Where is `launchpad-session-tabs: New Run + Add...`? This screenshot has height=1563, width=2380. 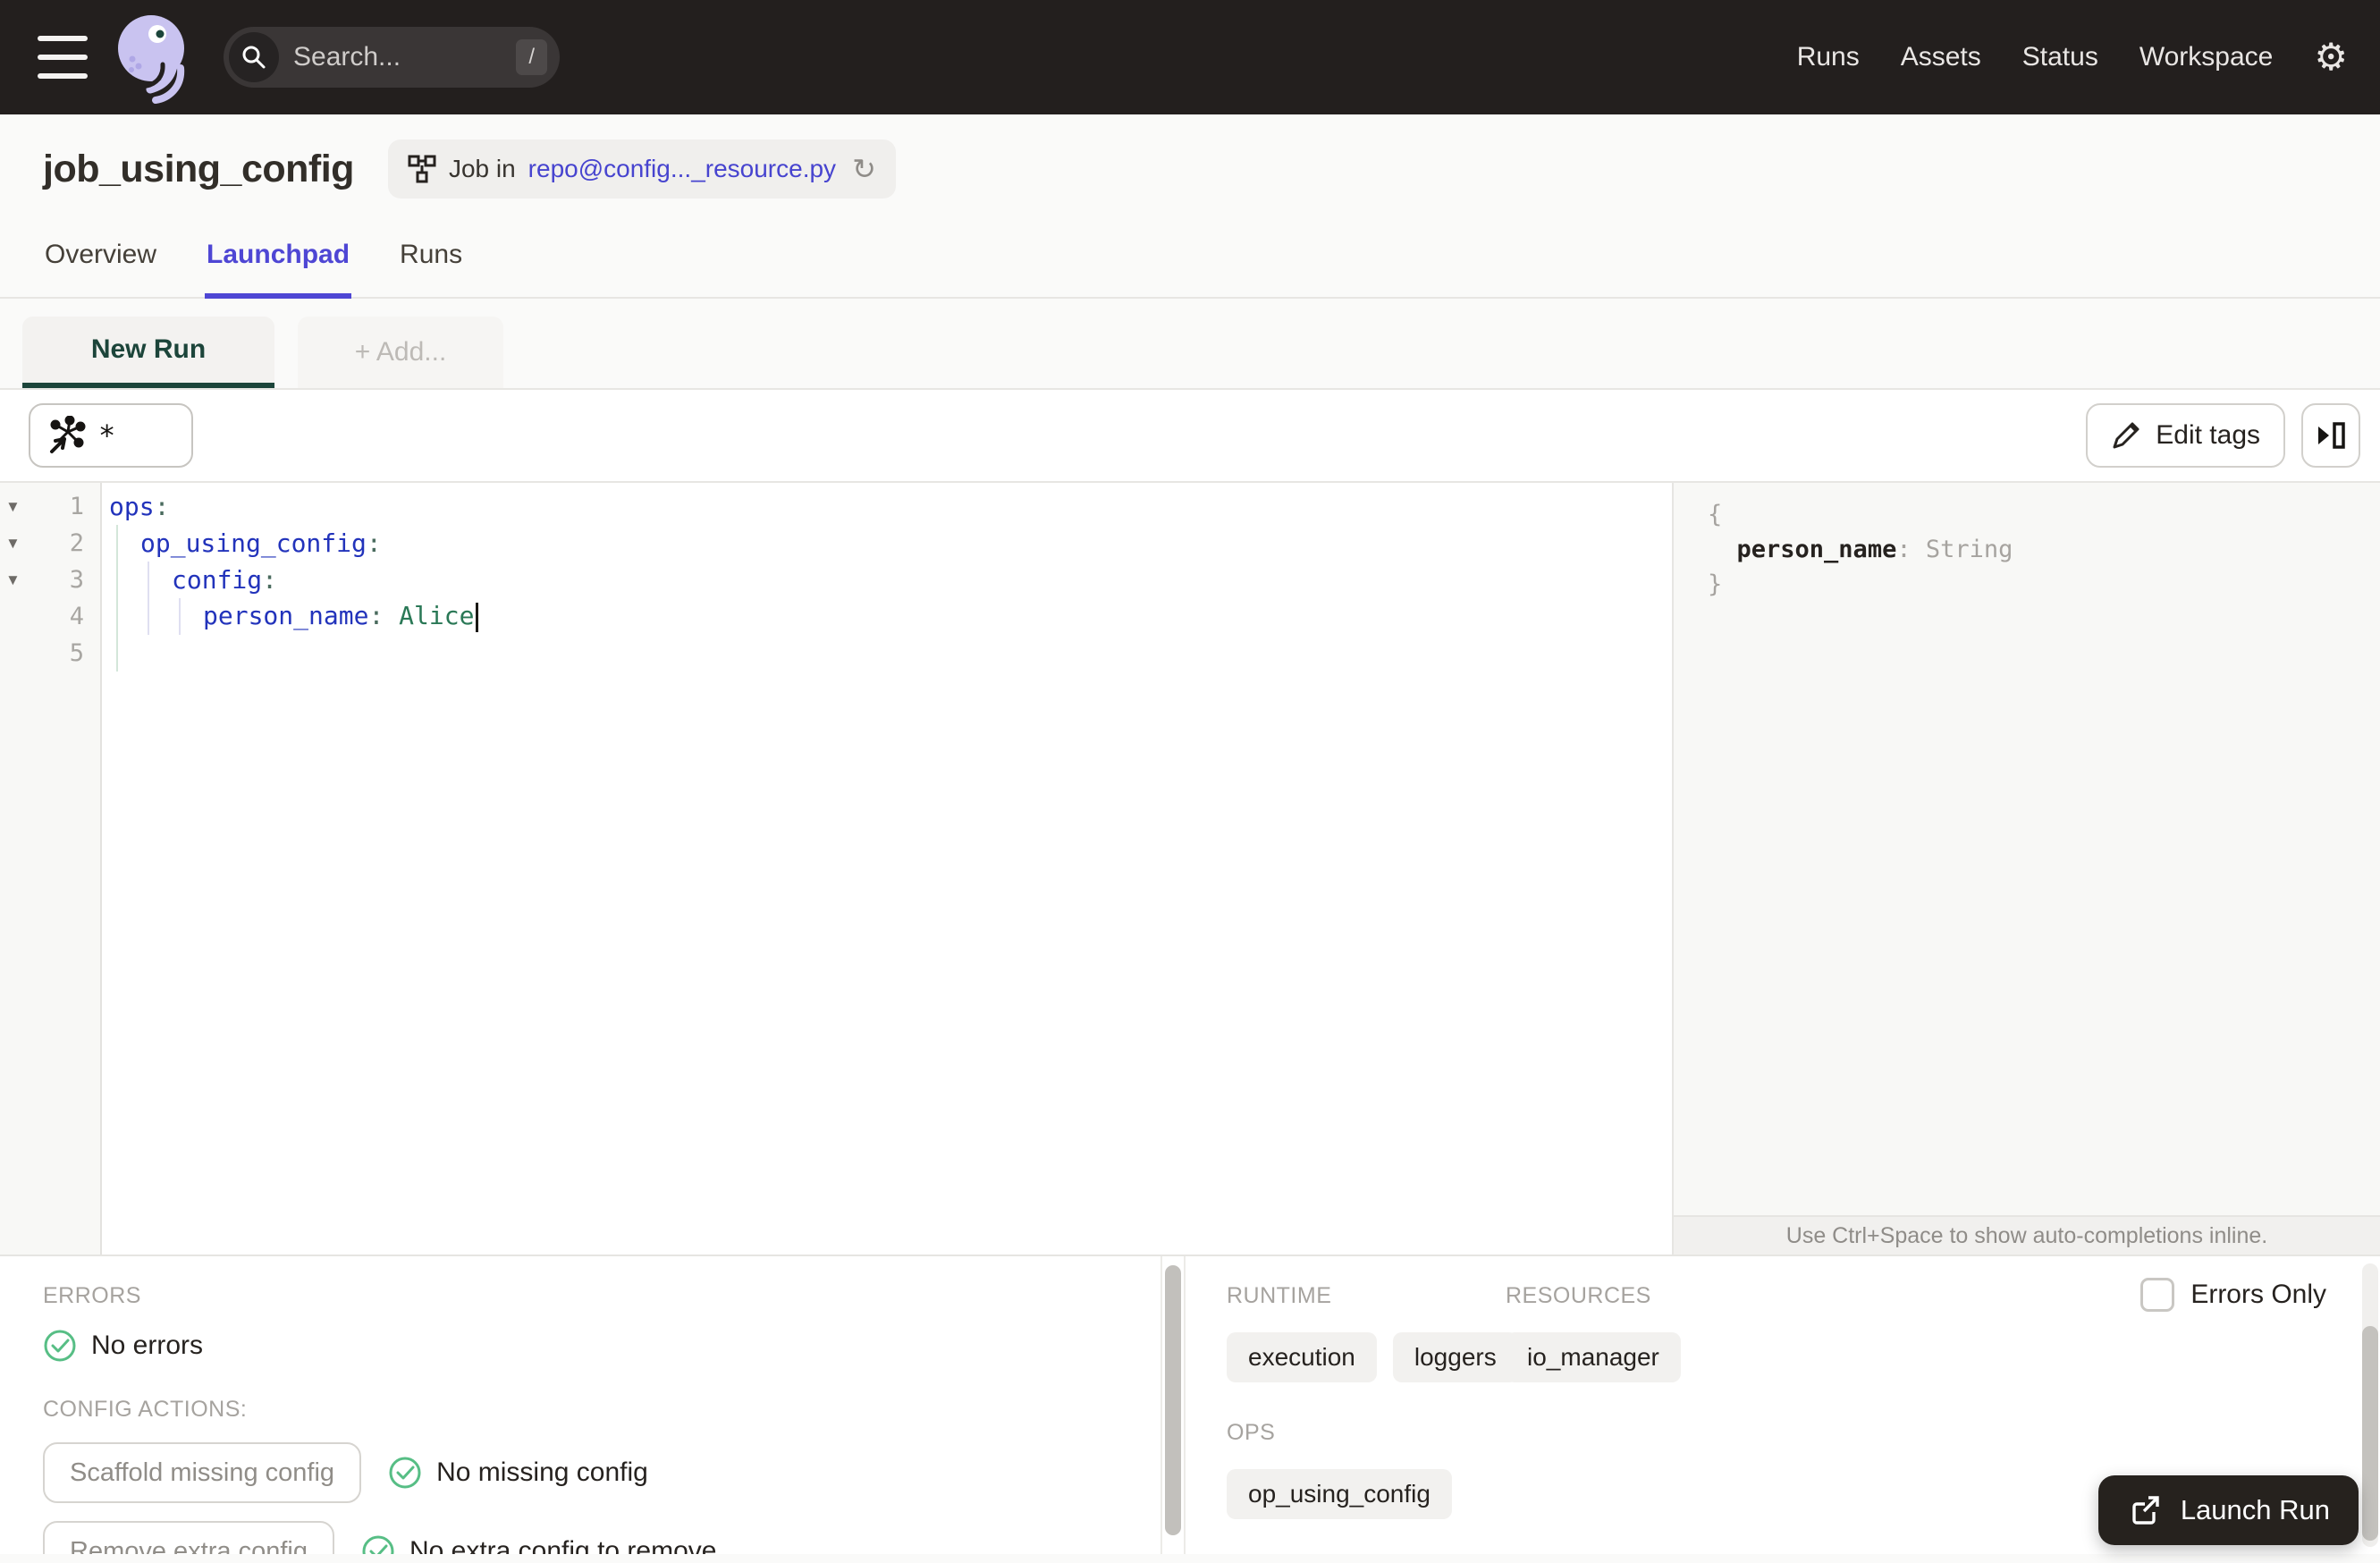
launchpad-session-tabs: New Run + Add... is located at coordinates (1190, 344).